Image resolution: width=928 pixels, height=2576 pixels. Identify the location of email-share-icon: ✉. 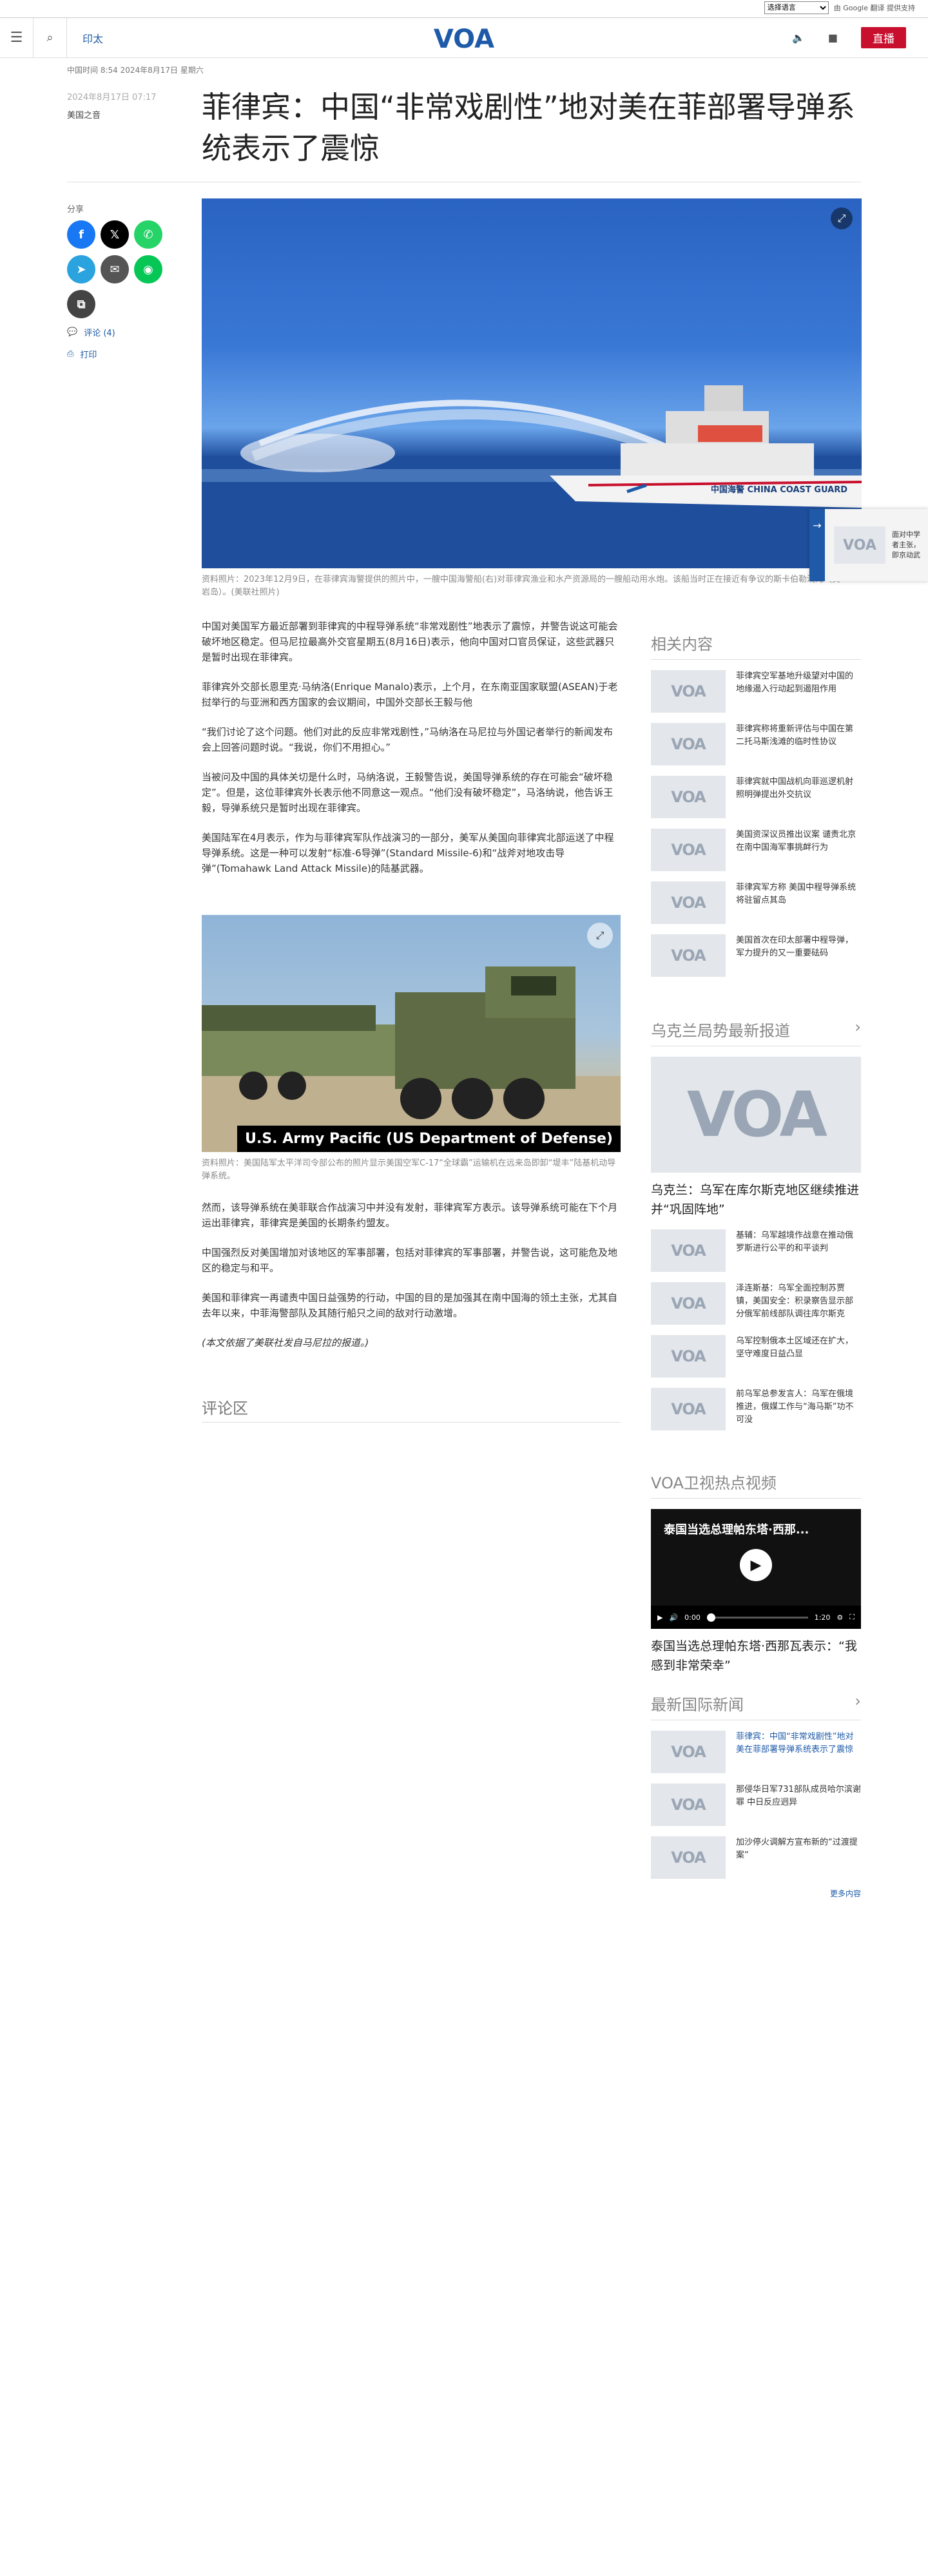
(115, 269).